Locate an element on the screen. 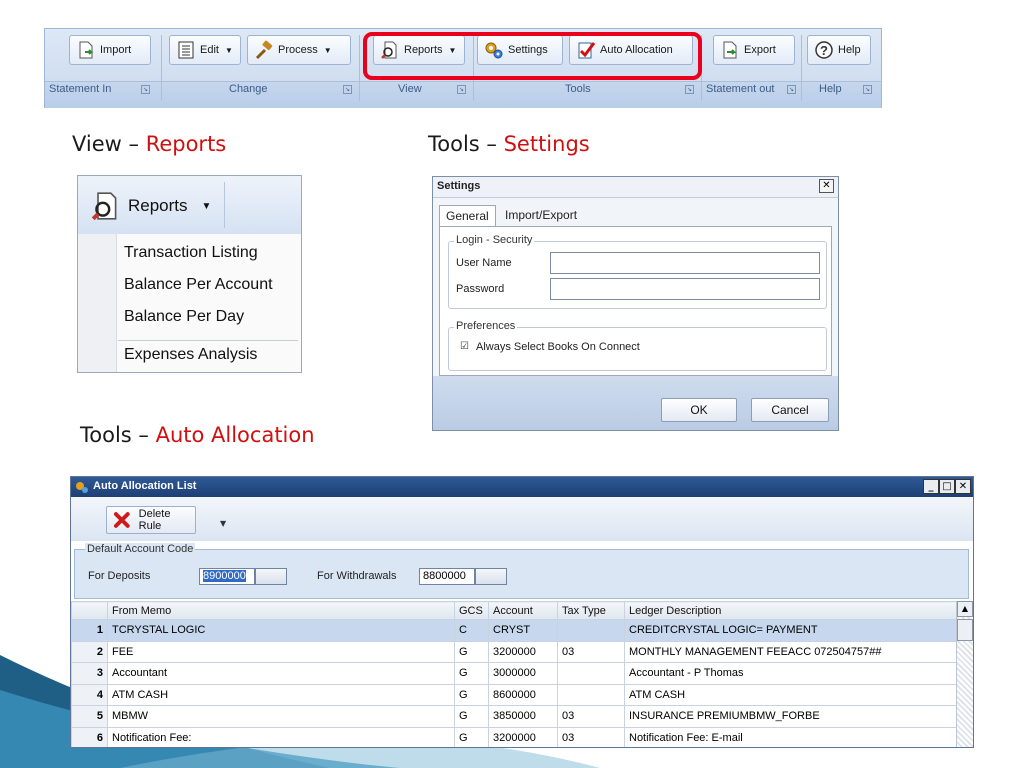 This screenshot has height=768, width=1024. reports-menu-label: Reports is located at coordinates (158, 205).